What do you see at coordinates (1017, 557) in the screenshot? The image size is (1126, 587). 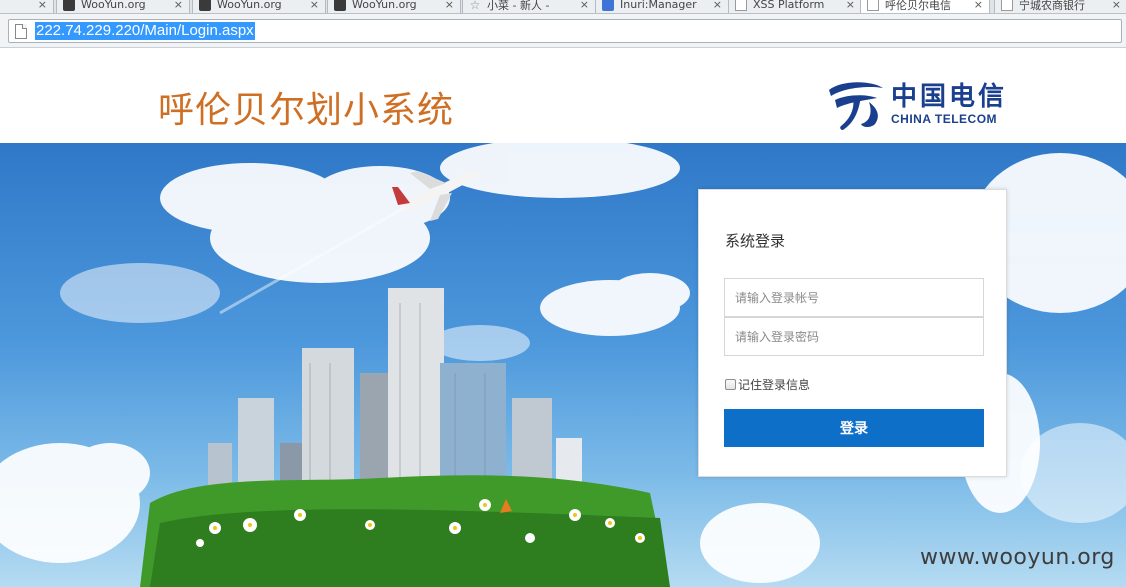 I see `watermark: www.wooyun.org` at bounding box center [1017, 557].